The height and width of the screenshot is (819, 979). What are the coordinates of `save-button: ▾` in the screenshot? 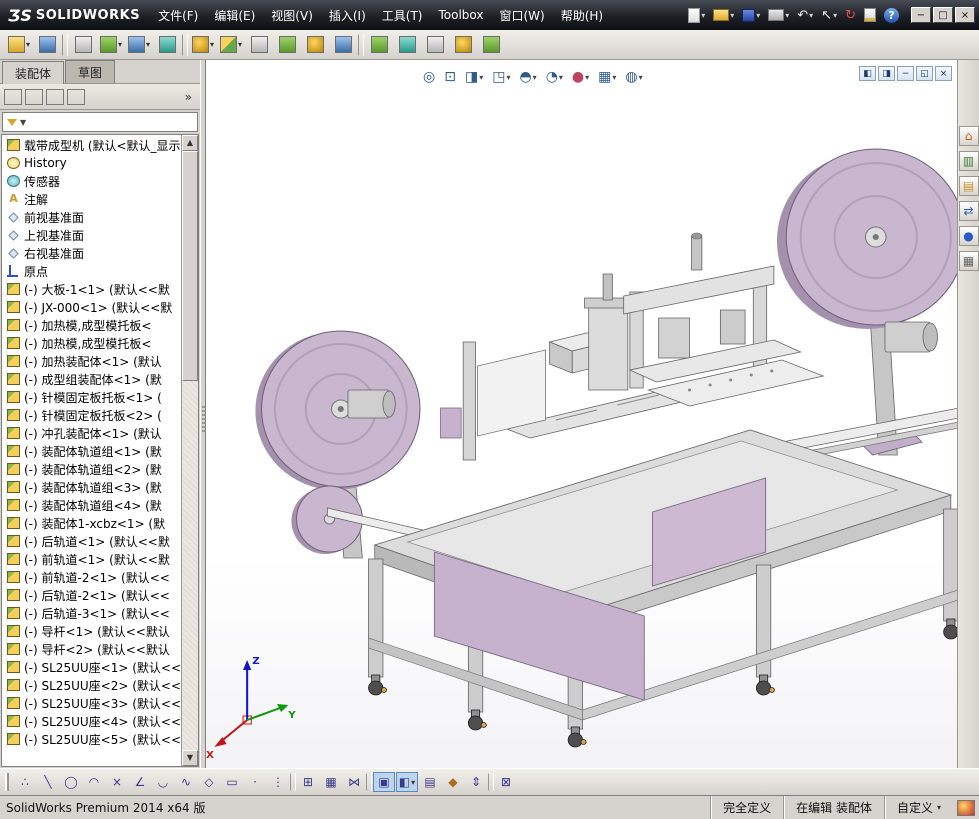 It's located at (751, 15).